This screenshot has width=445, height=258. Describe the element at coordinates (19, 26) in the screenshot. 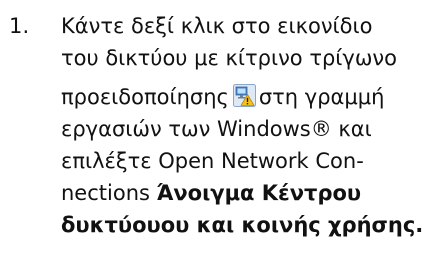

I see `step-number: 1.` at that location.